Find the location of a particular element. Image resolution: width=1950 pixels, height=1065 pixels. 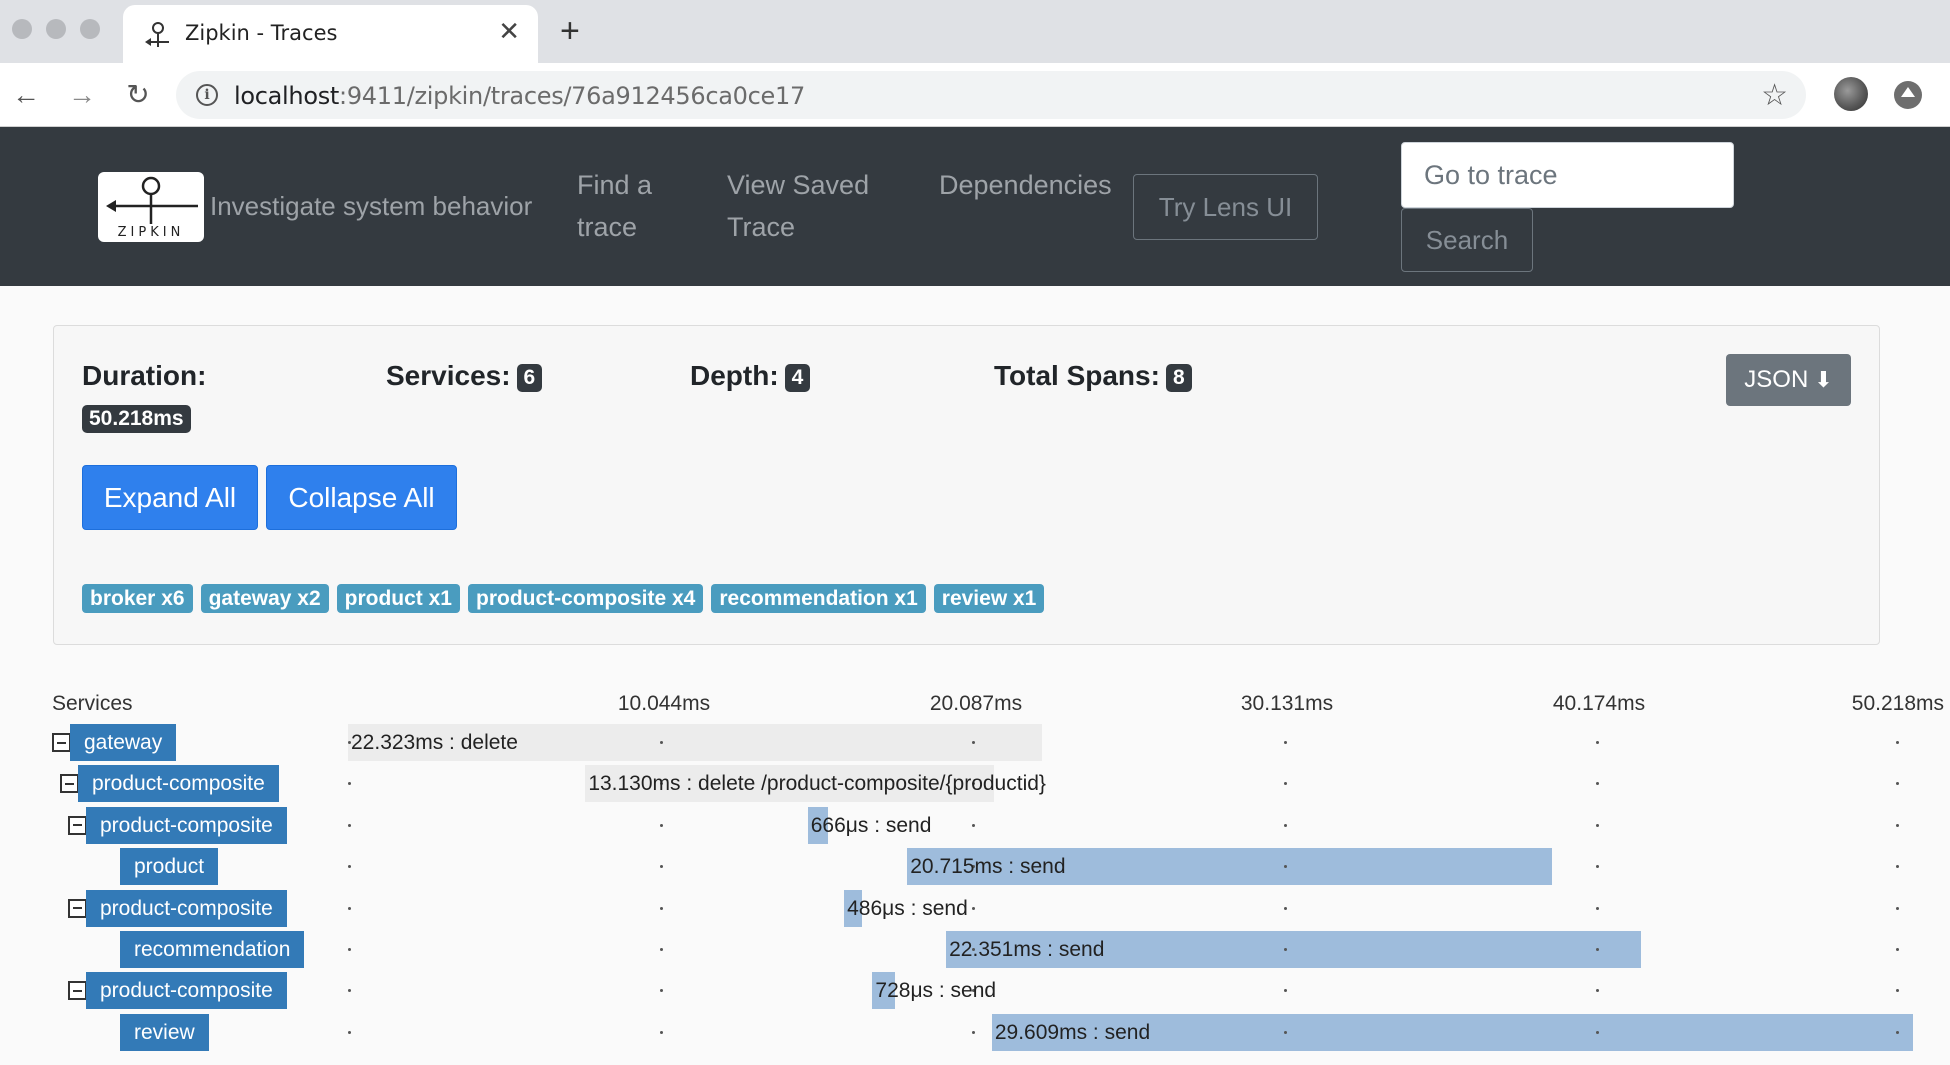

span-label: 20.715ms : send is located at coordinates (987, 866).